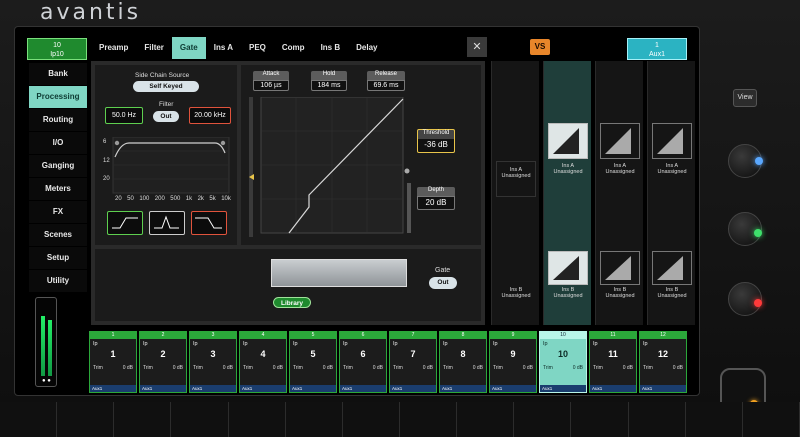 The height and width of the screenshot is (437, 800). I want to click on gate-toggle: Out, so click(443, 283).